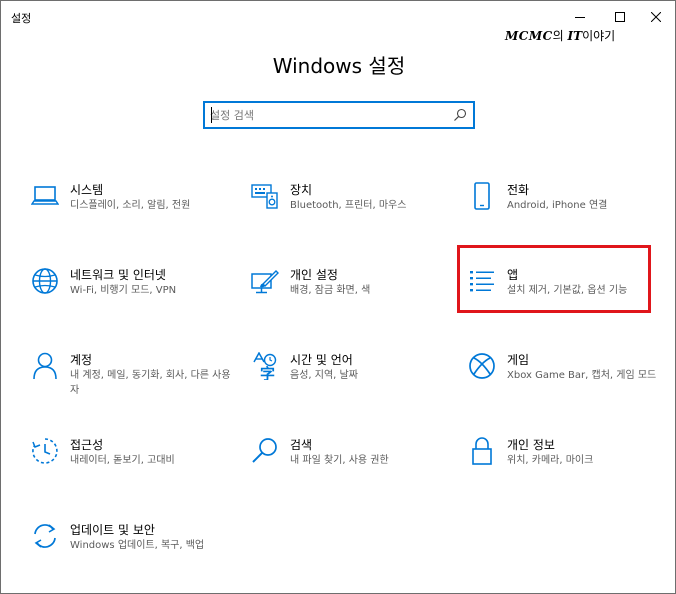 Image resolution: width=676 pixels, height=594 pixels. I want to click on search-input, so click(320, 115).